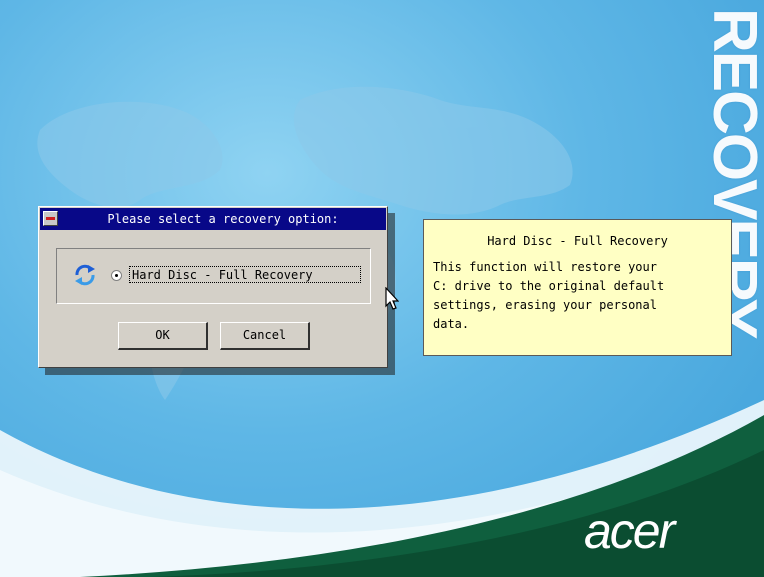  Describe the element at coordinates (265, 336) in the screenshot. I see `cancel-button: Cancel` at that location.